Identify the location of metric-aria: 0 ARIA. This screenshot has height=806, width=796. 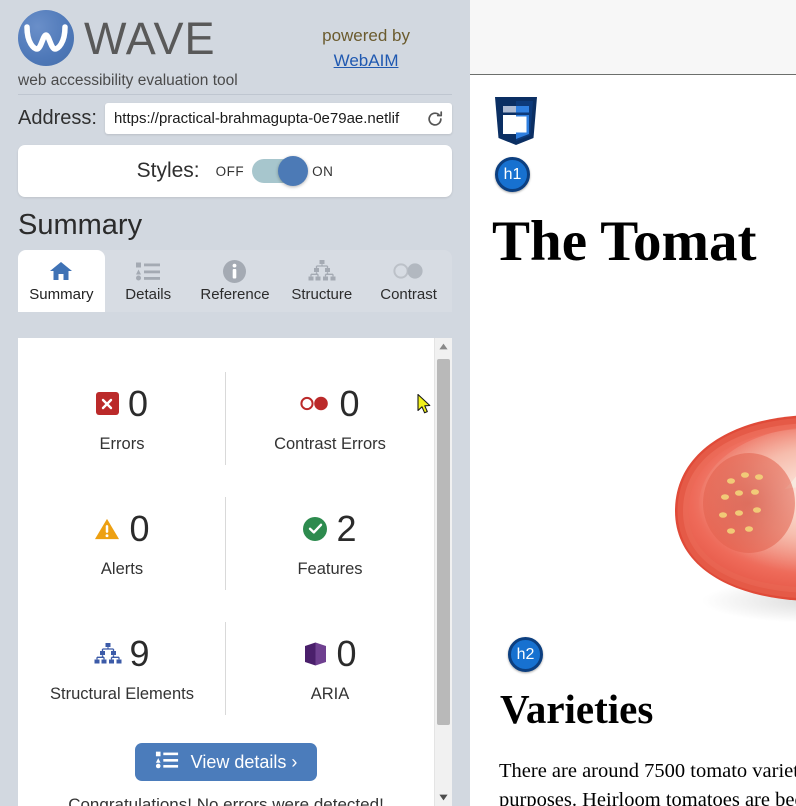
(330, 668).